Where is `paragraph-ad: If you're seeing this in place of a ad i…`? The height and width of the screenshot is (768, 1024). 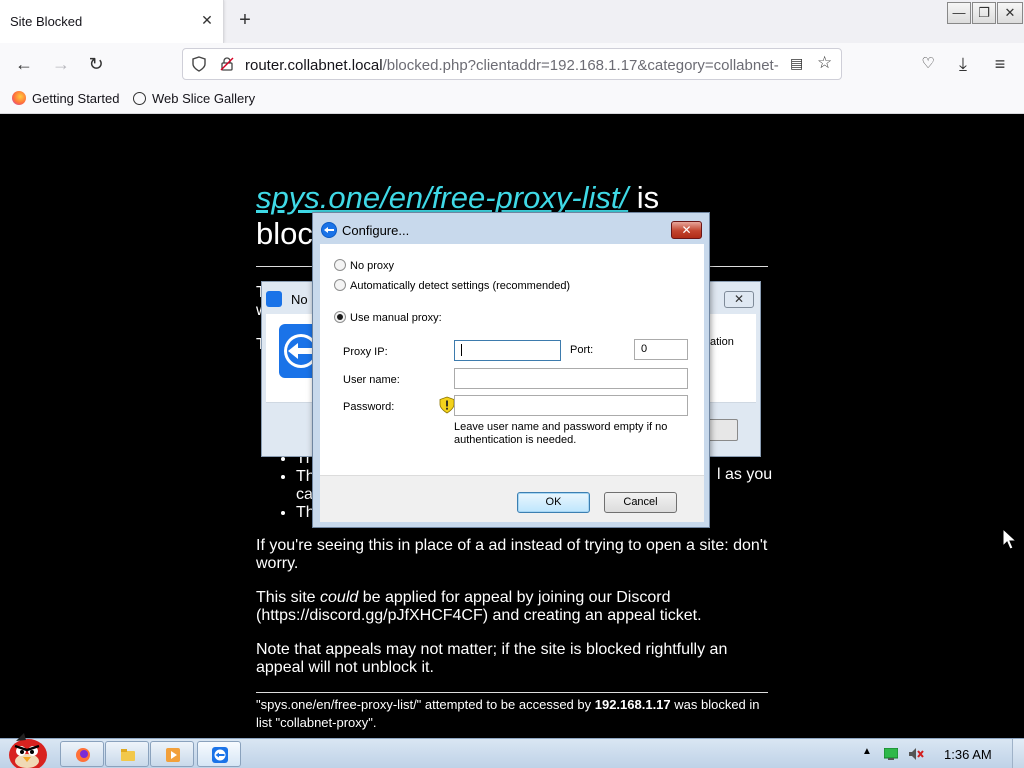 paragraph-ad: If you're seeing this in place of a ad i… is located at coordinates (512, 554).